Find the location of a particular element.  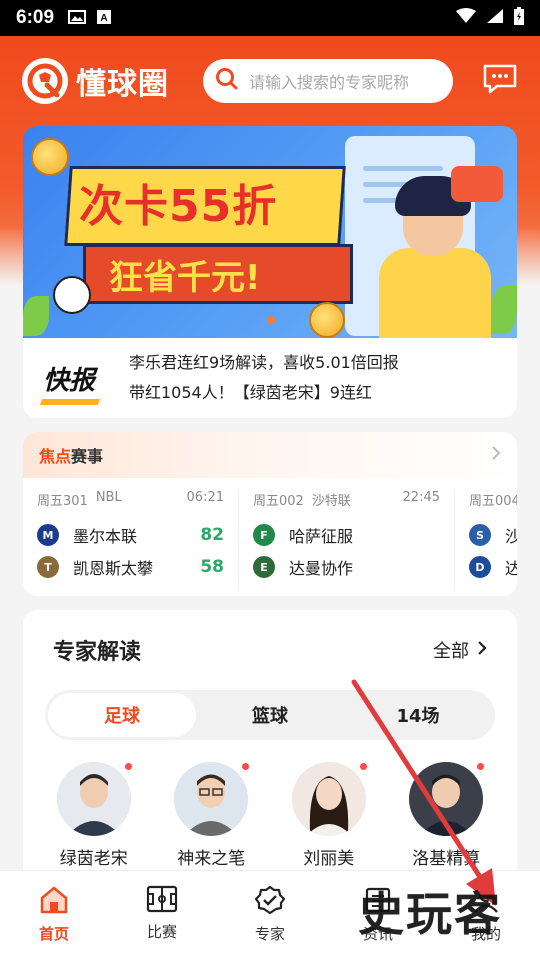

match-time: 22:45 is located at coordinates (421, 497).